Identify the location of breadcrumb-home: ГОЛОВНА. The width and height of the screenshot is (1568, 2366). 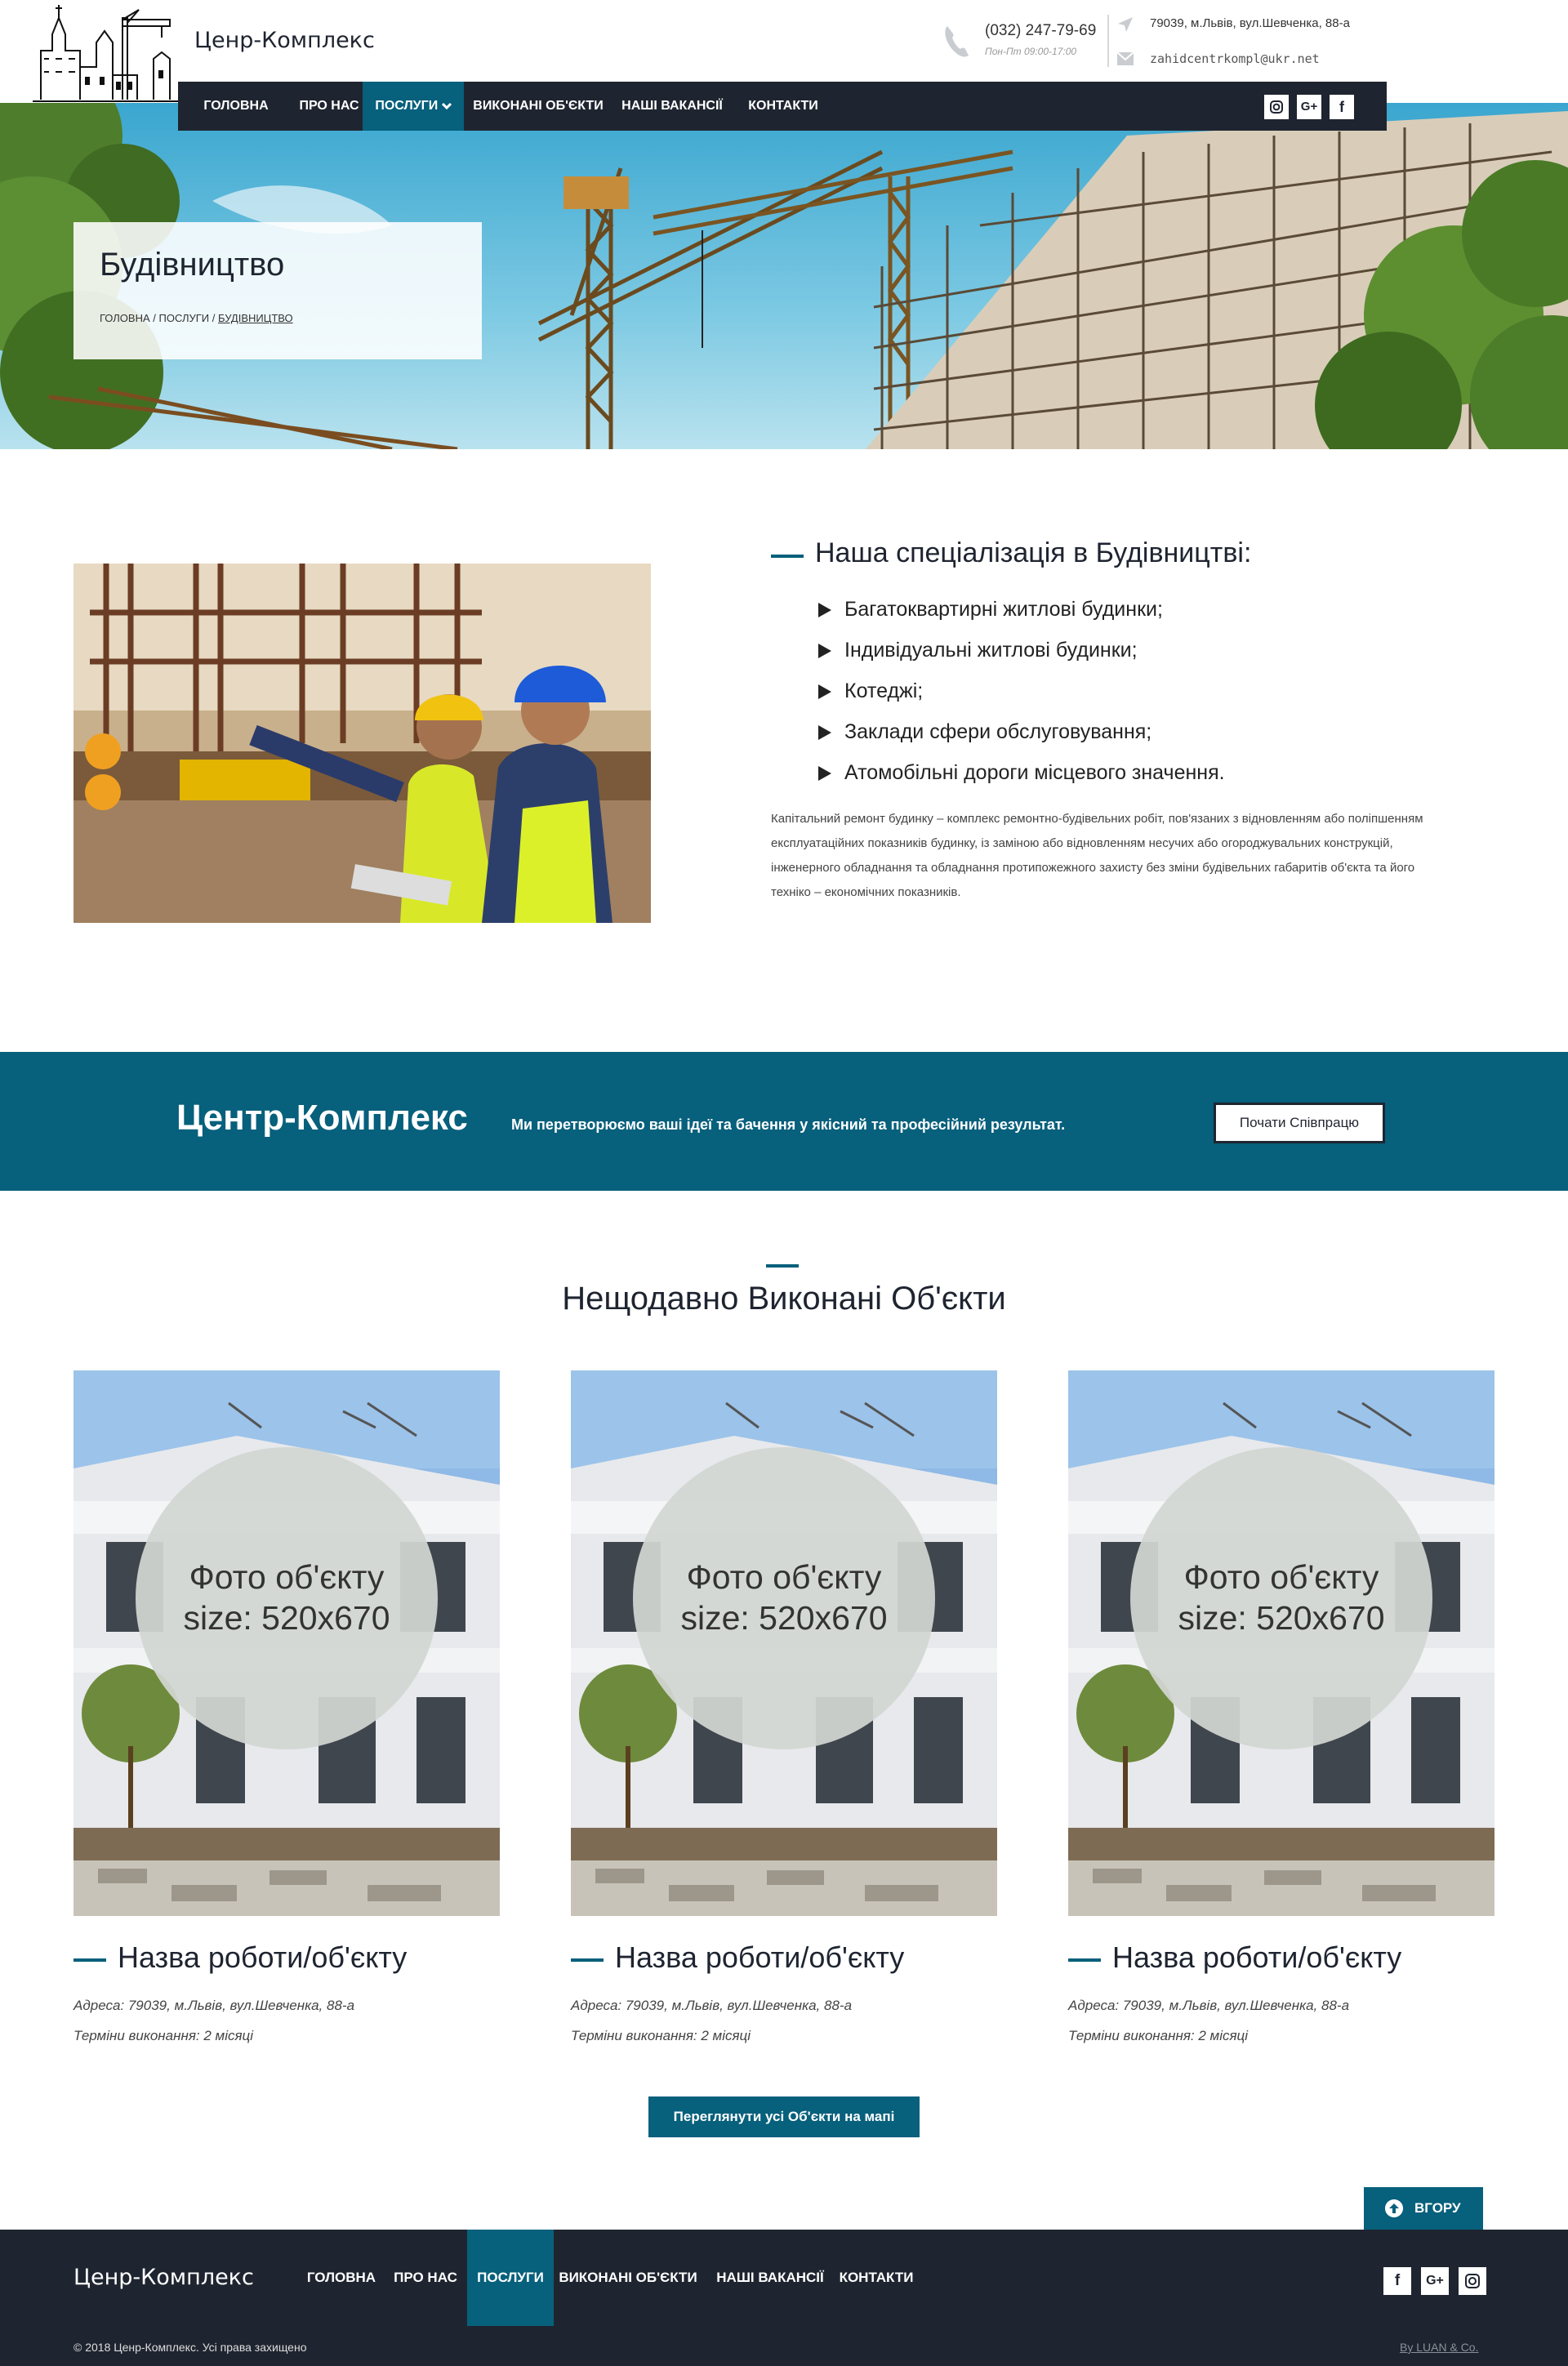
(125, 318).